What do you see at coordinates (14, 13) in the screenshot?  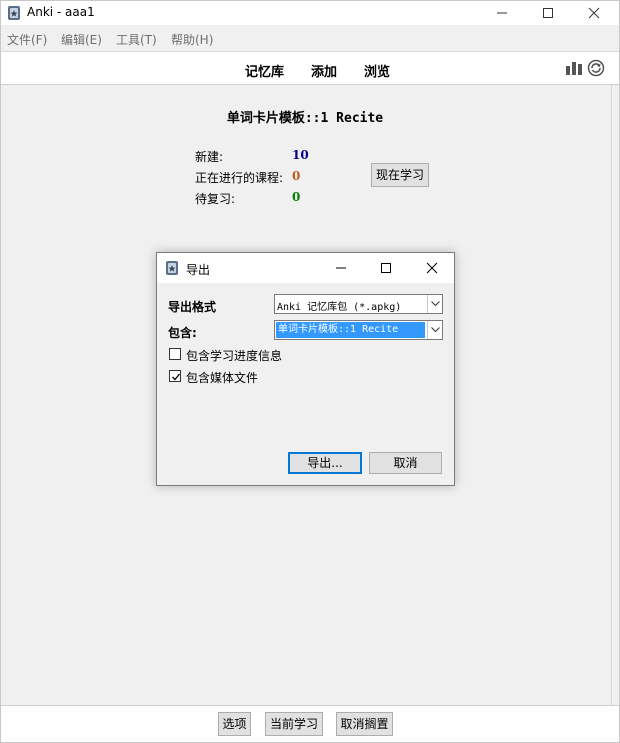 I see `anki-app-icon` at bounding box center [14, 13].